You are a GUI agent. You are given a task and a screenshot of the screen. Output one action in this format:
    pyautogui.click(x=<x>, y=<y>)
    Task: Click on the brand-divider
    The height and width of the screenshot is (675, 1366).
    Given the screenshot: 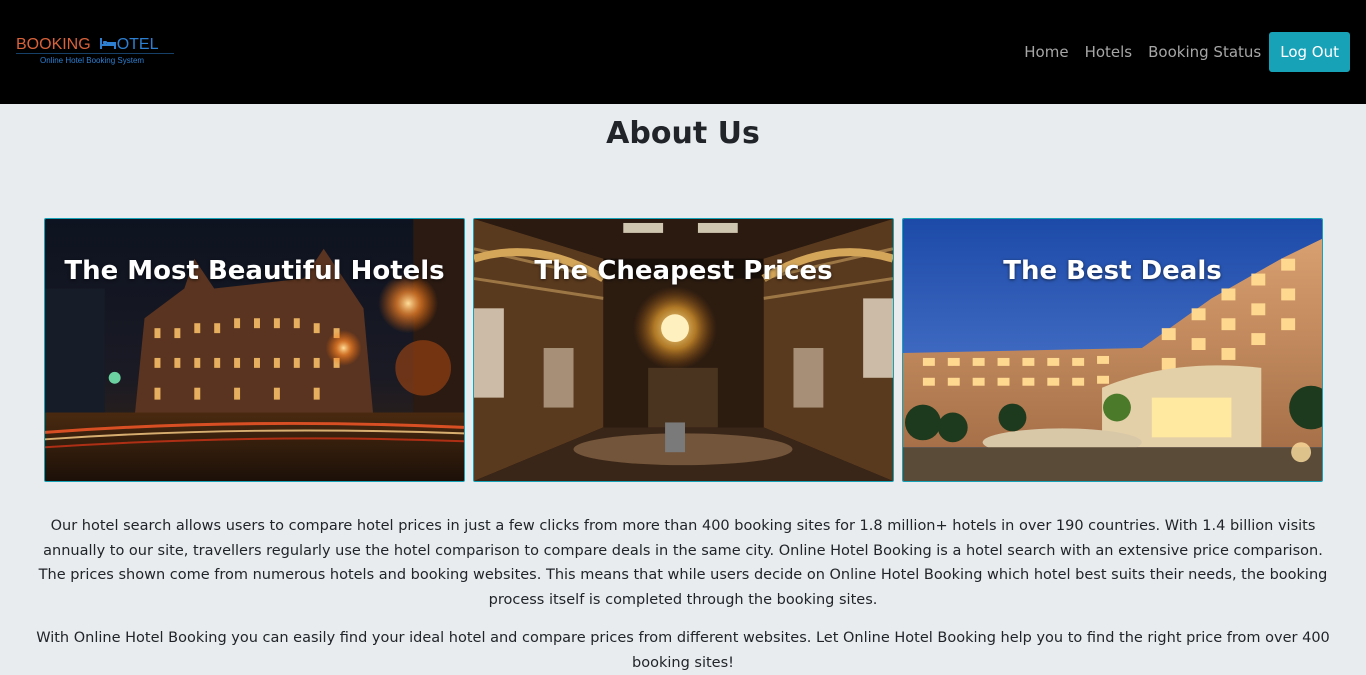 What is the action you would take?
    pyautogui.click(x=95, y=53)
    